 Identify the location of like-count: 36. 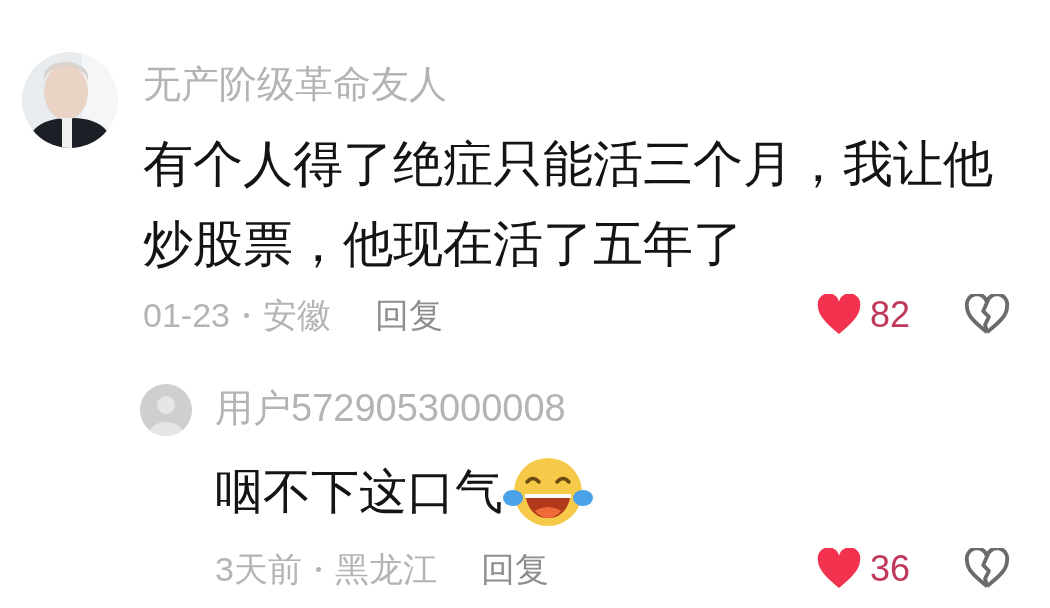
(891, 569).